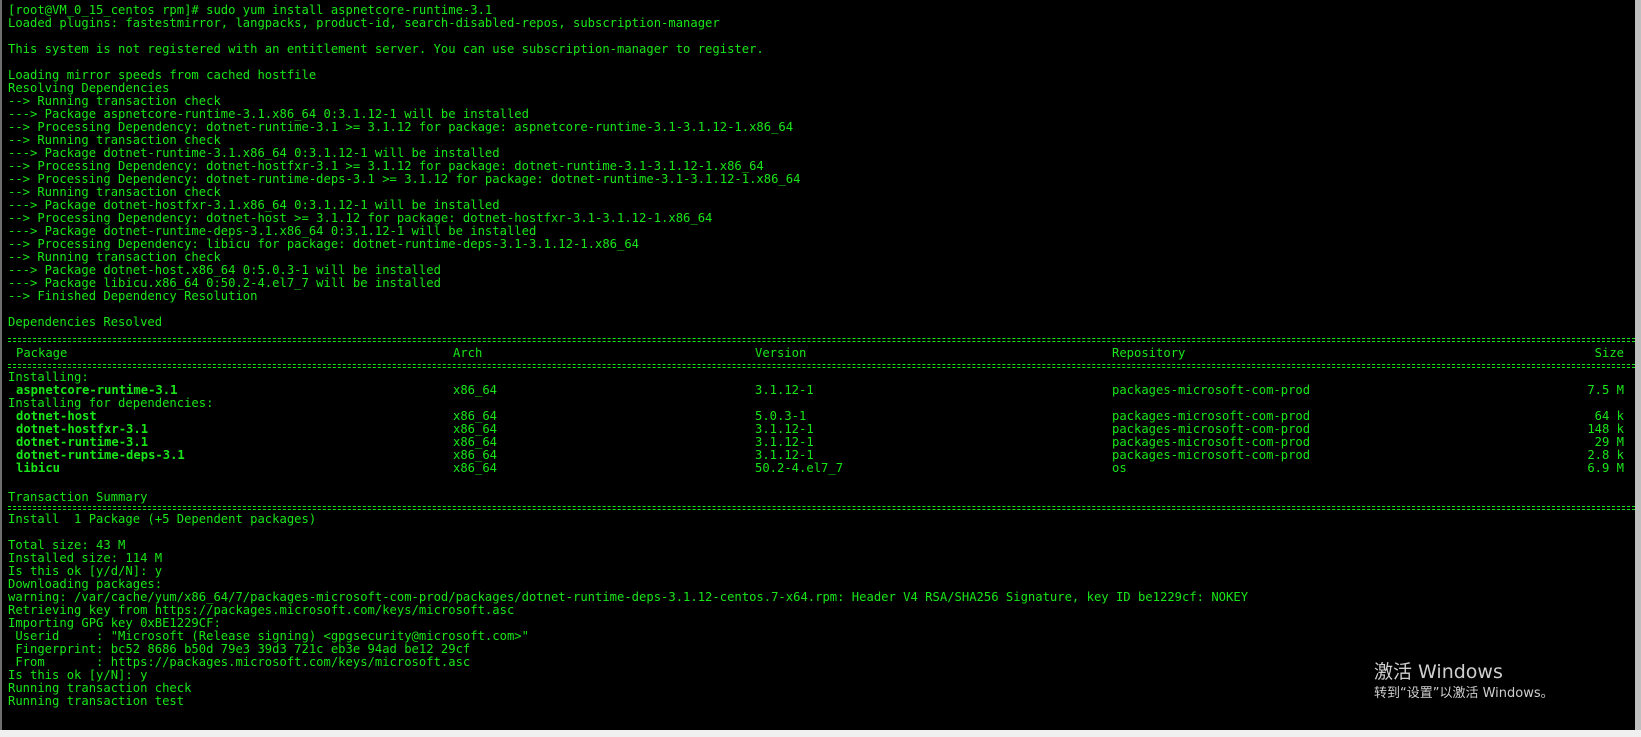  Describe the element at coordinates (784, 390) in the screenshot. I see `cell-version: 3.1.12-1` at that location.